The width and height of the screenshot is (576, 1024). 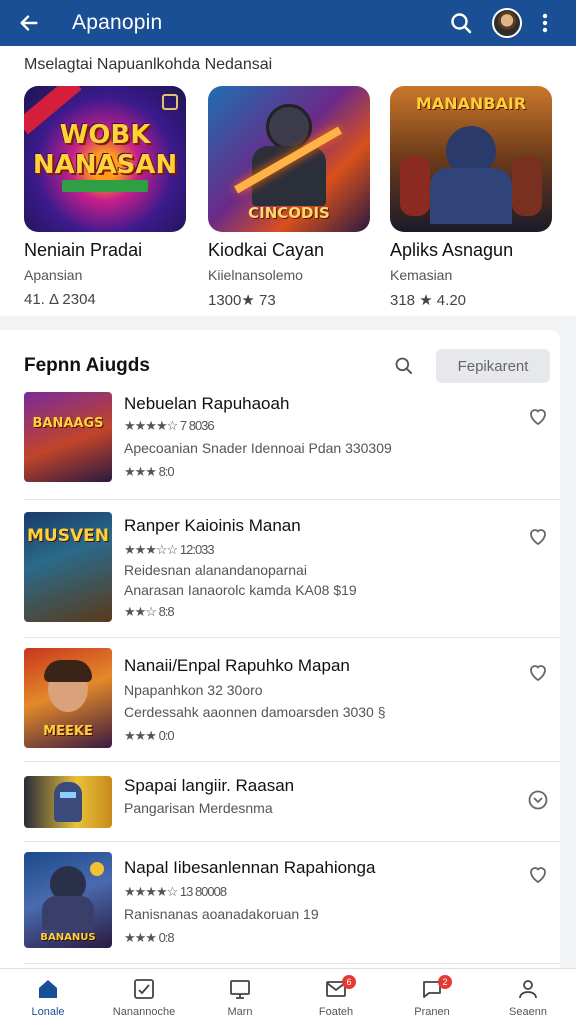 I want to click on featured-card-artwork: WOBK NANASAN, so click(x=105, y=159).